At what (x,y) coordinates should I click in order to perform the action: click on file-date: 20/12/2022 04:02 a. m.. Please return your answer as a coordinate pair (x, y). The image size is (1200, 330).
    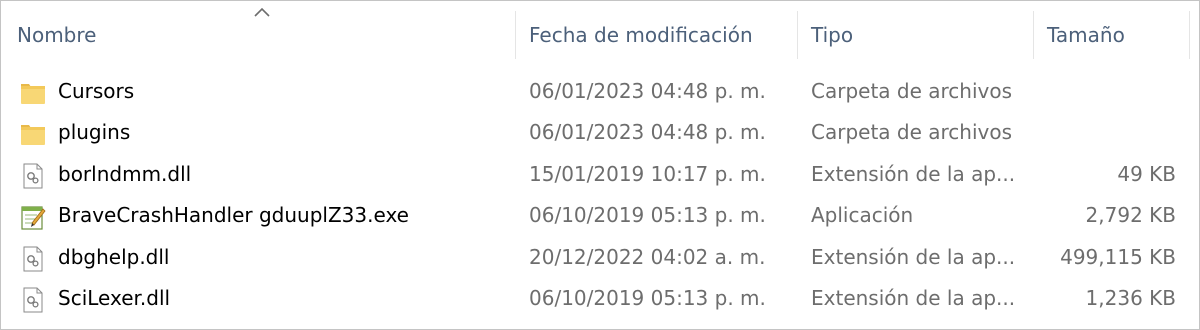
    Looking at the image, I should click on (647, 256).